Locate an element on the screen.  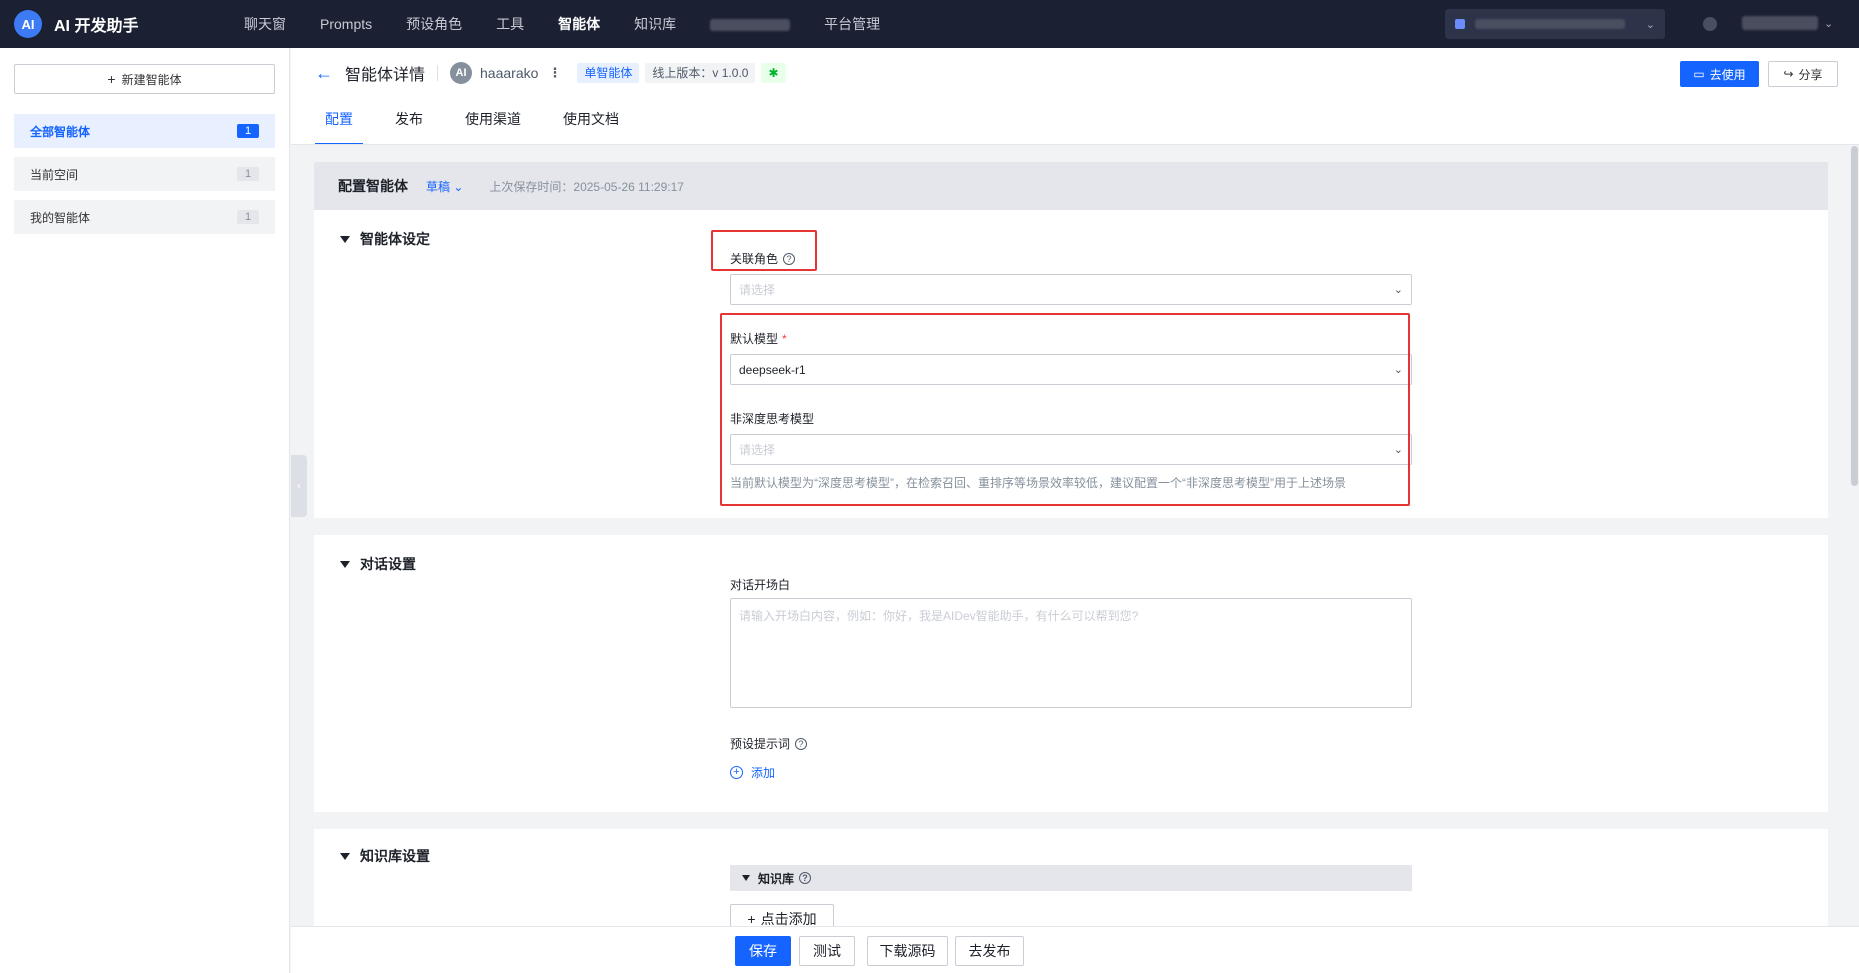
highlight-box-role is located at coordinates (764, 250).